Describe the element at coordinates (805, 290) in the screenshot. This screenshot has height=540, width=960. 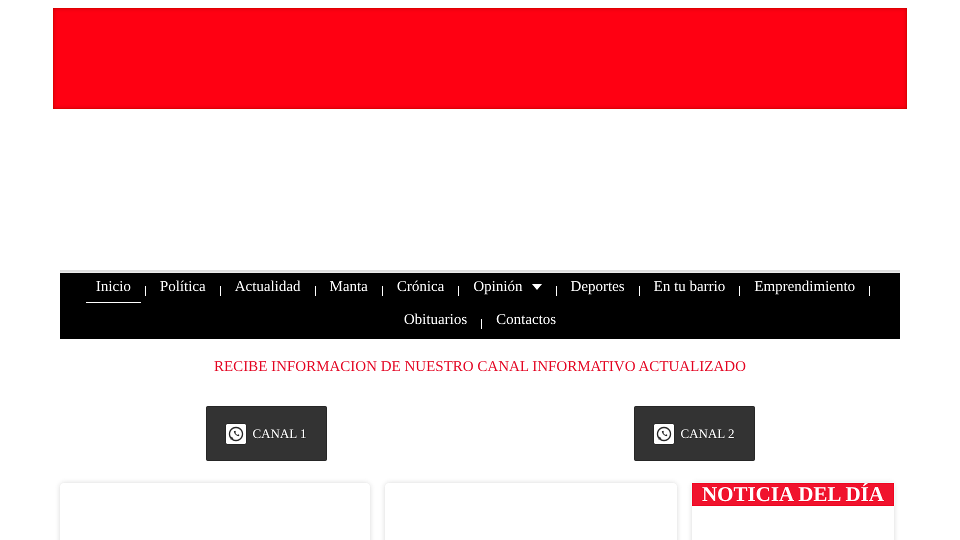
I see `nav-link: Emprendimiento` at that location.